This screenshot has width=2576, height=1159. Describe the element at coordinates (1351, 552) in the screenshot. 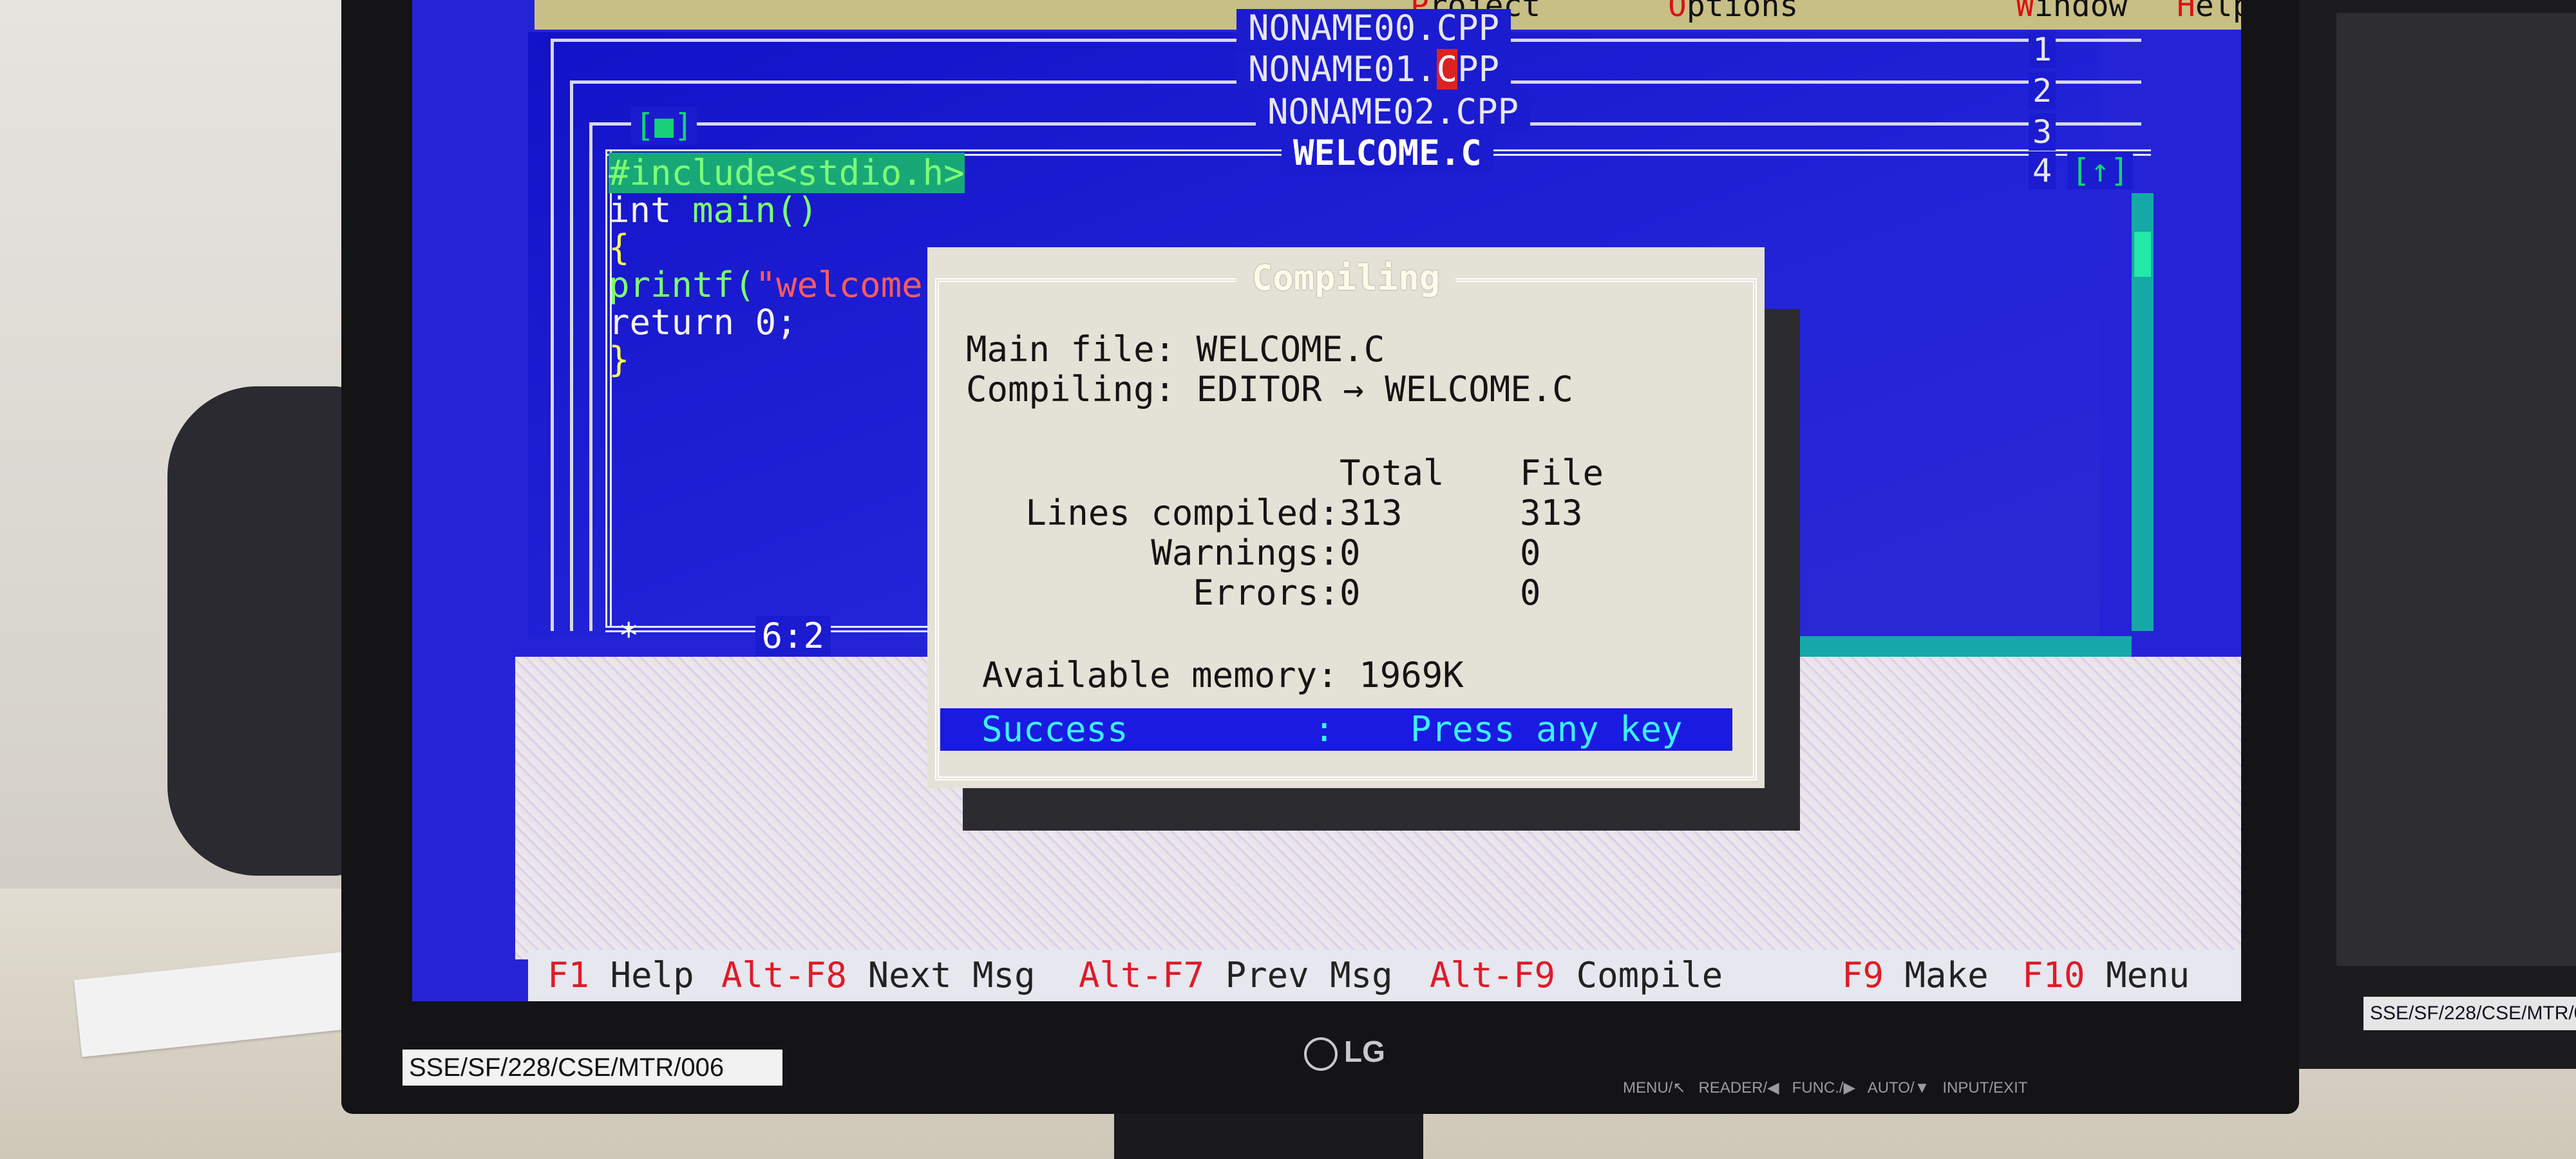

I see `warnings-total: 0` at that location.